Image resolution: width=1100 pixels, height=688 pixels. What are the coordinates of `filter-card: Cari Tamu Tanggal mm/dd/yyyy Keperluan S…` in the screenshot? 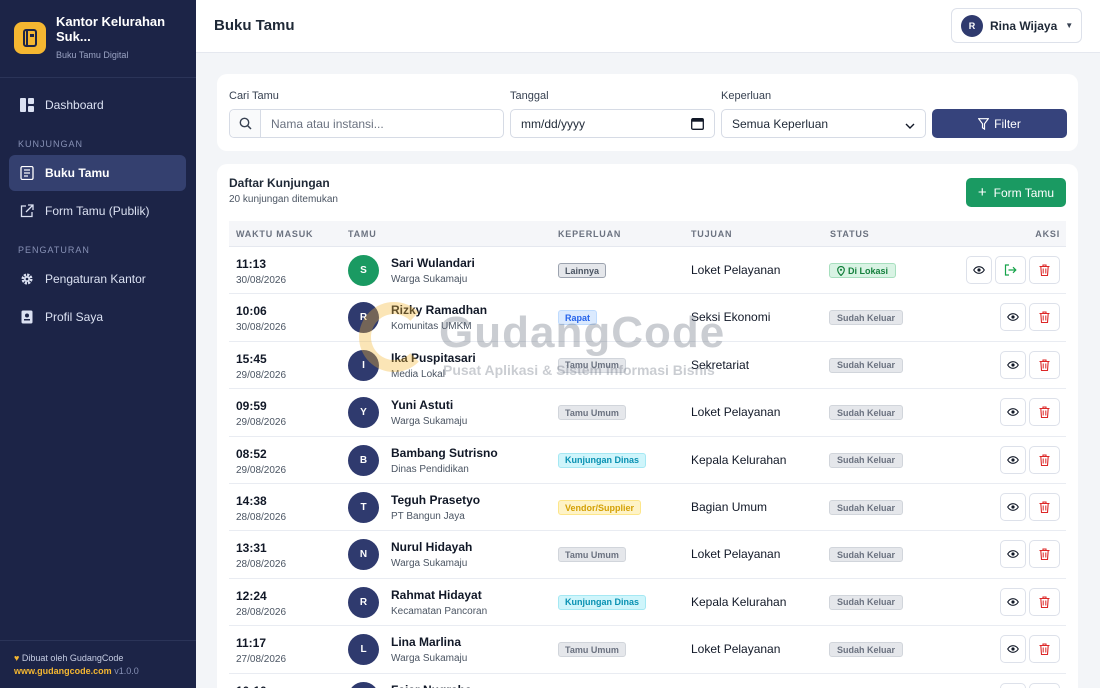 It's located at (647, 112).